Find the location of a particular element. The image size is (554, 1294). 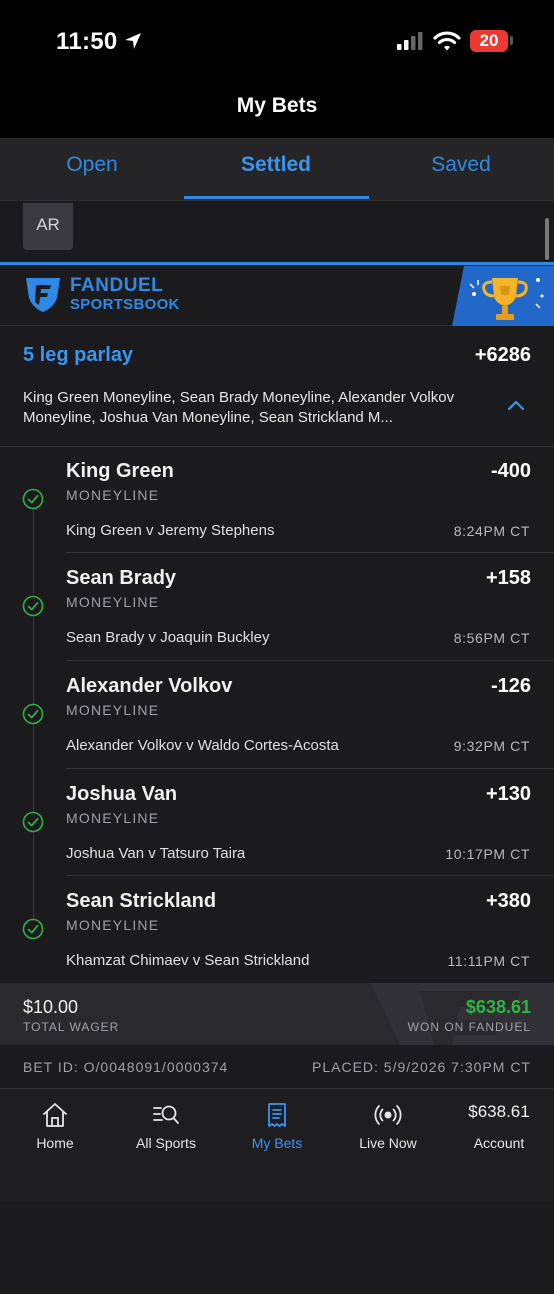

wifi-icon is located at coordinates (447, 41).